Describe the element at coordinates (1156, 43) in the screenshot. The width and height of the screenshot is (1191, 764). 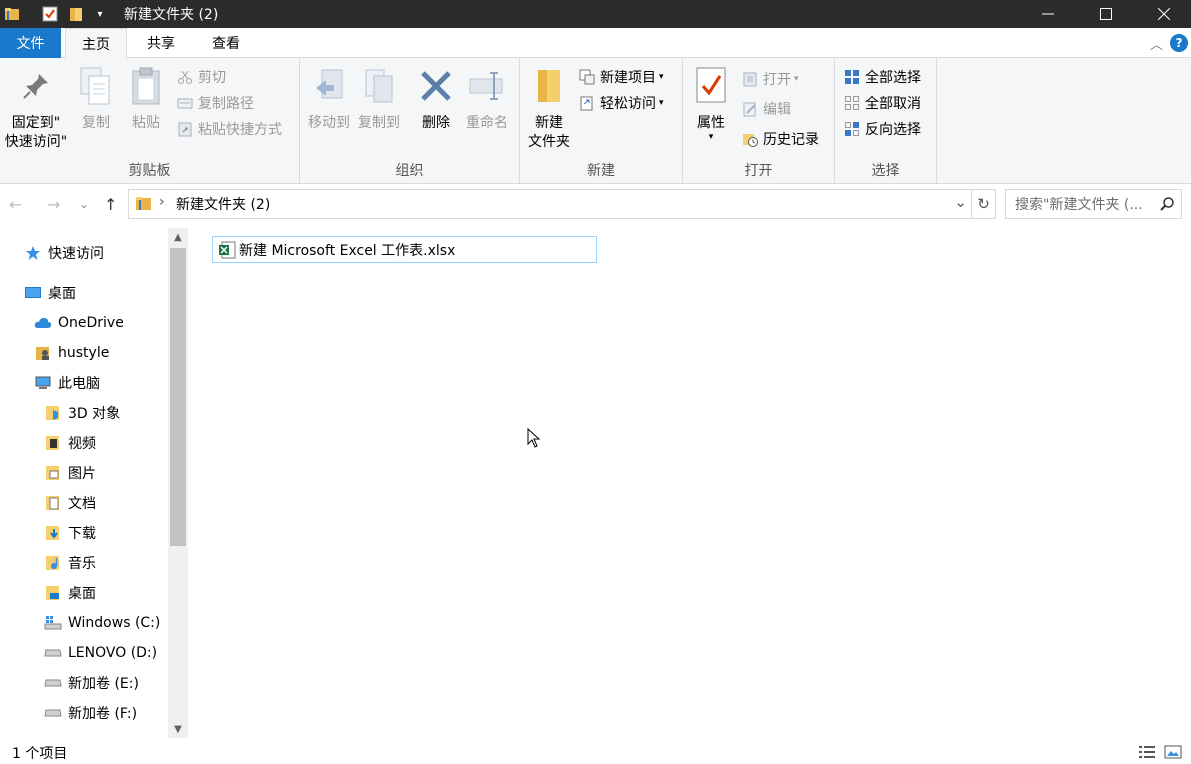
I see `collapse-ribbon-icon: ︿` at that location.